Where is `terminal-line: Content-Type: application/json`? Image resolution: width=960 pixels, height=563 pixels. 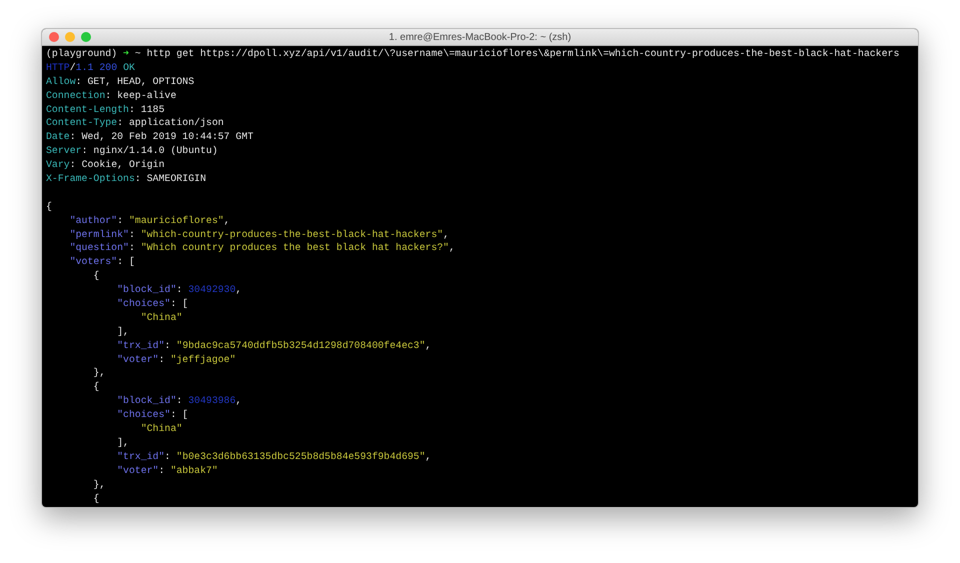 terminal-line: Content-Type: application/json is located at coordinates (135, 123).